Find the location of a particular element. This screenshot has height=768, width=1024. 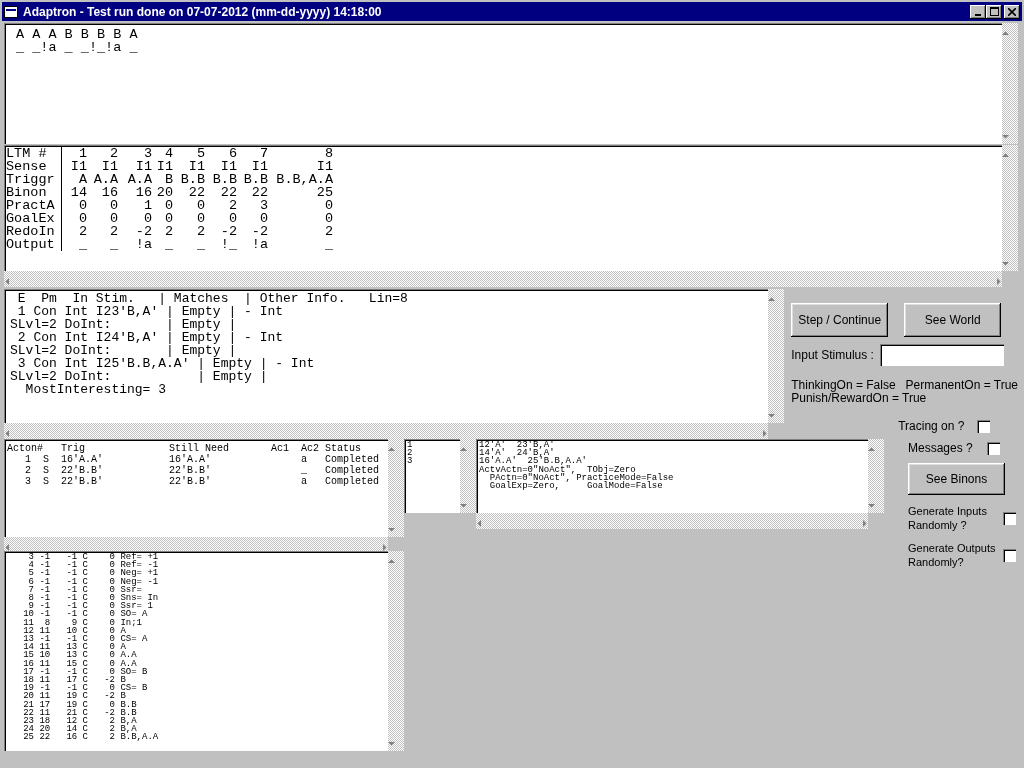

maximize-button is located at coordinates (994, 11).